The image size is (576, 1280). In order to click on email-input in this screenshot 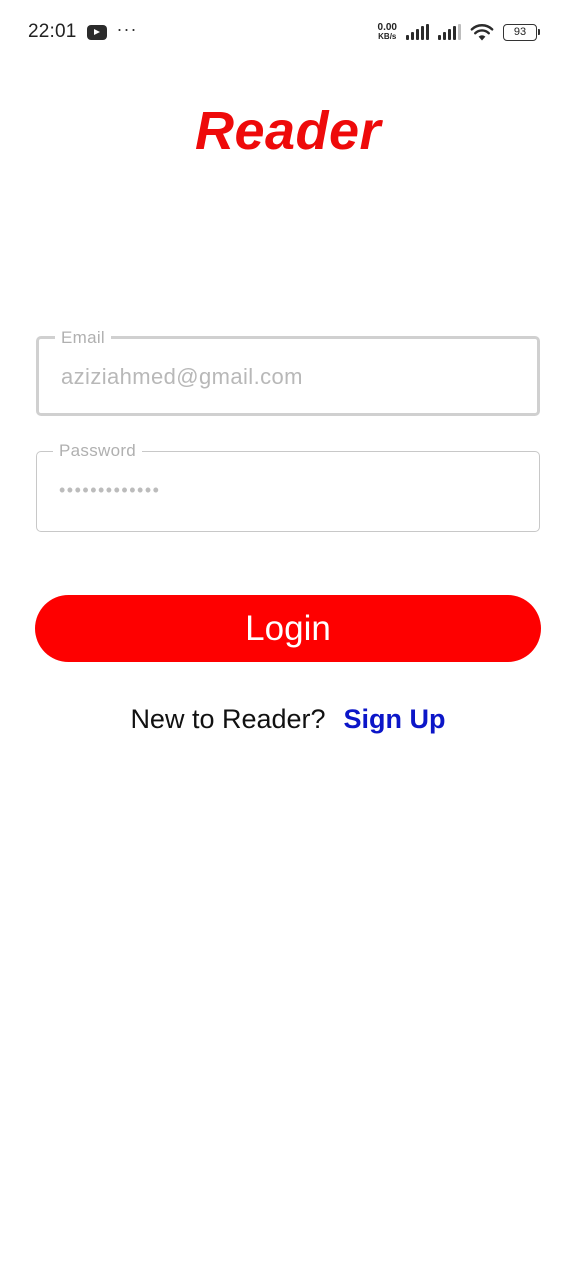, I will do `click(288, 376)`.